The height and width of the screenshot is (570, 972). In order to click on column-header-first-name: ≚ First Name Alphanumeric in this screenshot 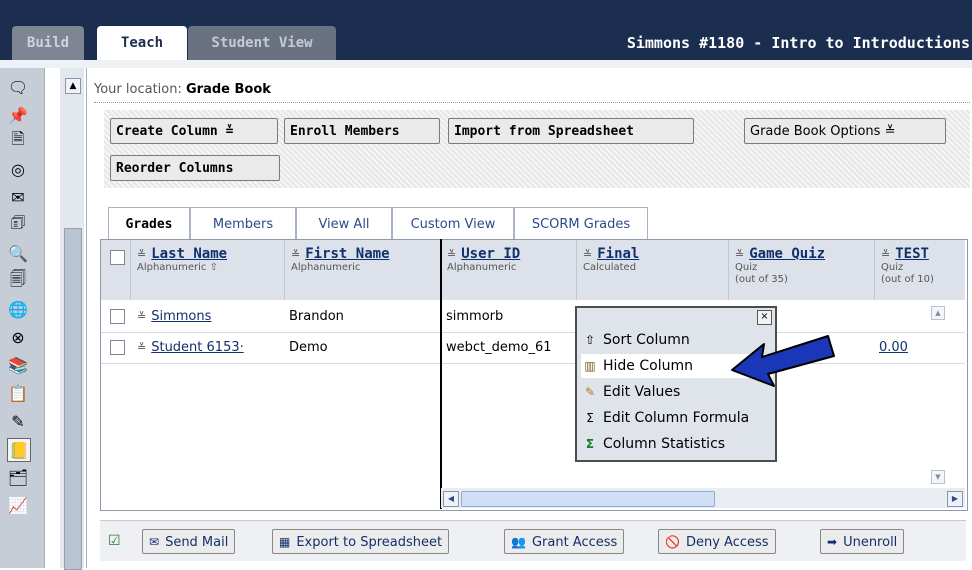, I will do `click(363, 270)`.